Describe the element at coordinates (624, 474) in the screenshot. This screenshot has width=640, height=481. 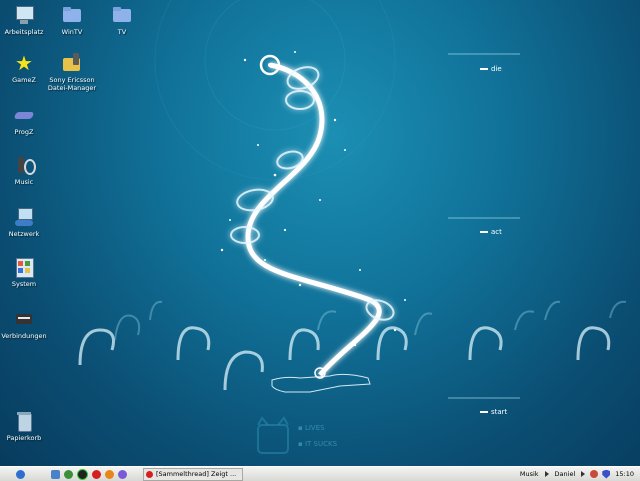
I see `clock: 15:10` at that location.